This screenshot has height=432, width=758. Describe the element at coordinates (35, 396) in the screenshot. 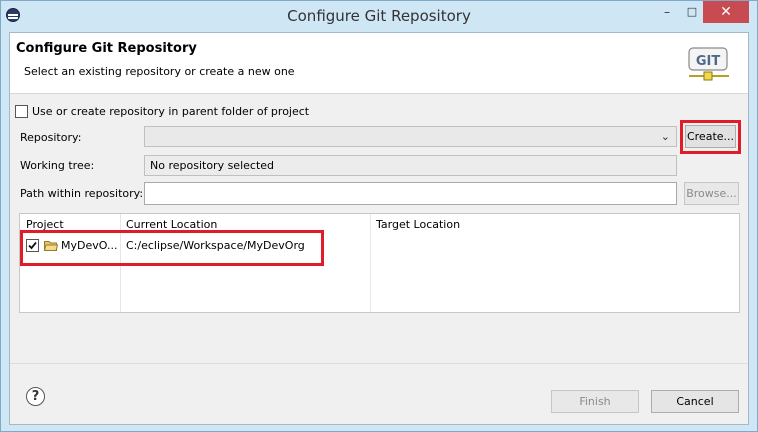

I see `help-icon: ?` at that location.